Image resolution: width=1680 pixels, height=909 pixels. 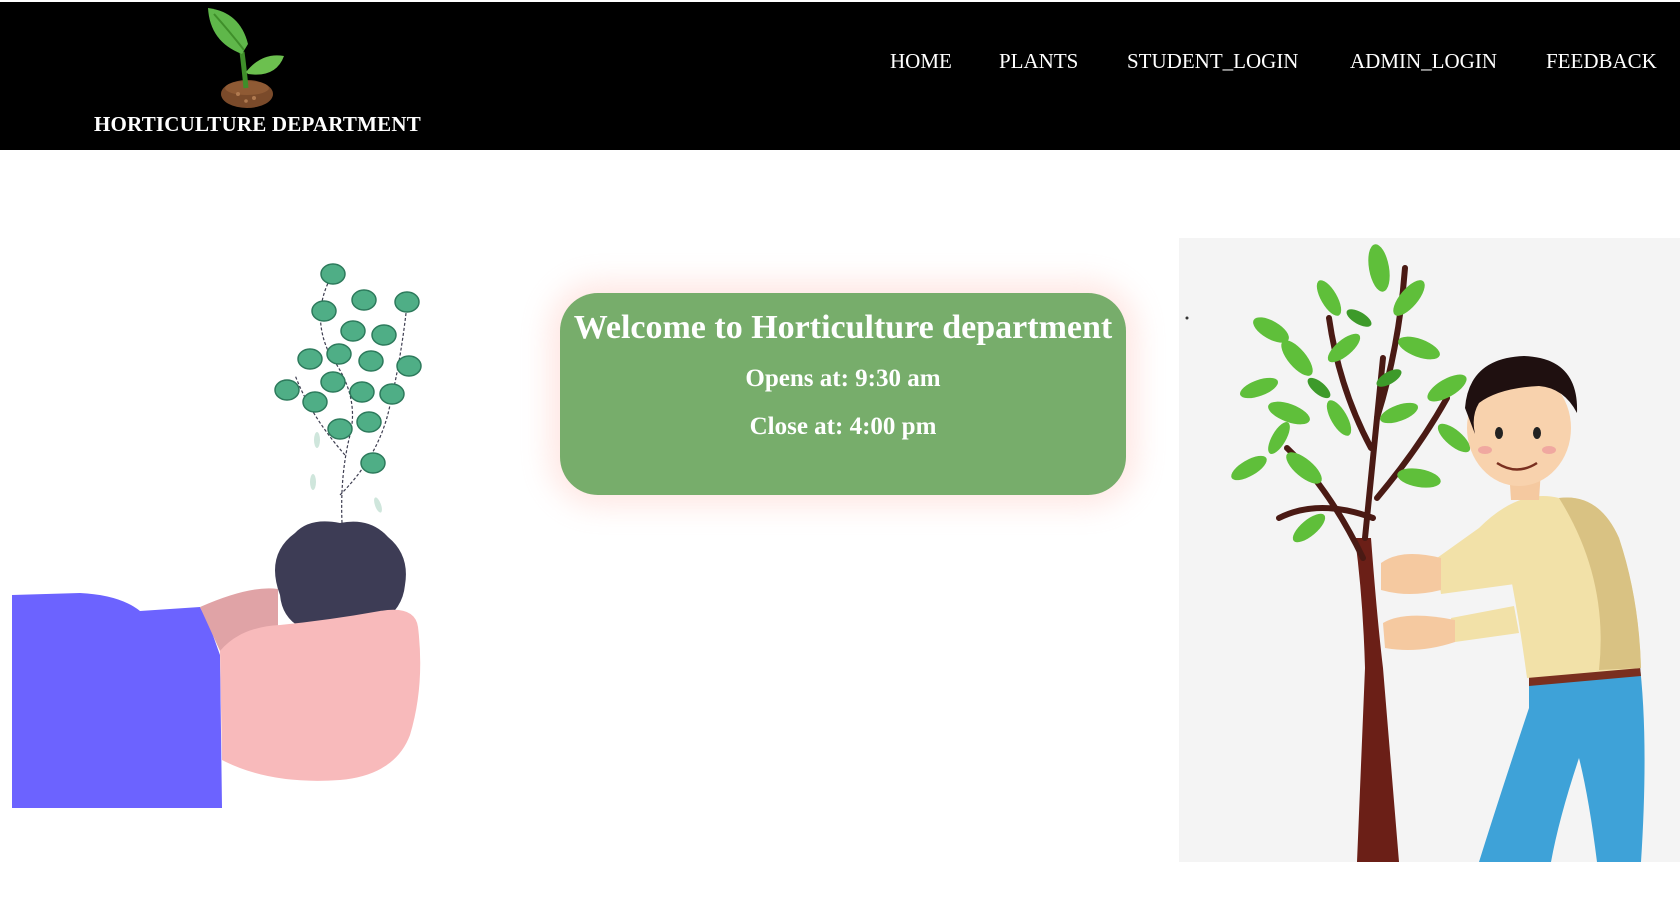 What do you see at coordinates (246, 58) in the screenshot?
I see `sprout-icon` at bounding box center [246, 58].